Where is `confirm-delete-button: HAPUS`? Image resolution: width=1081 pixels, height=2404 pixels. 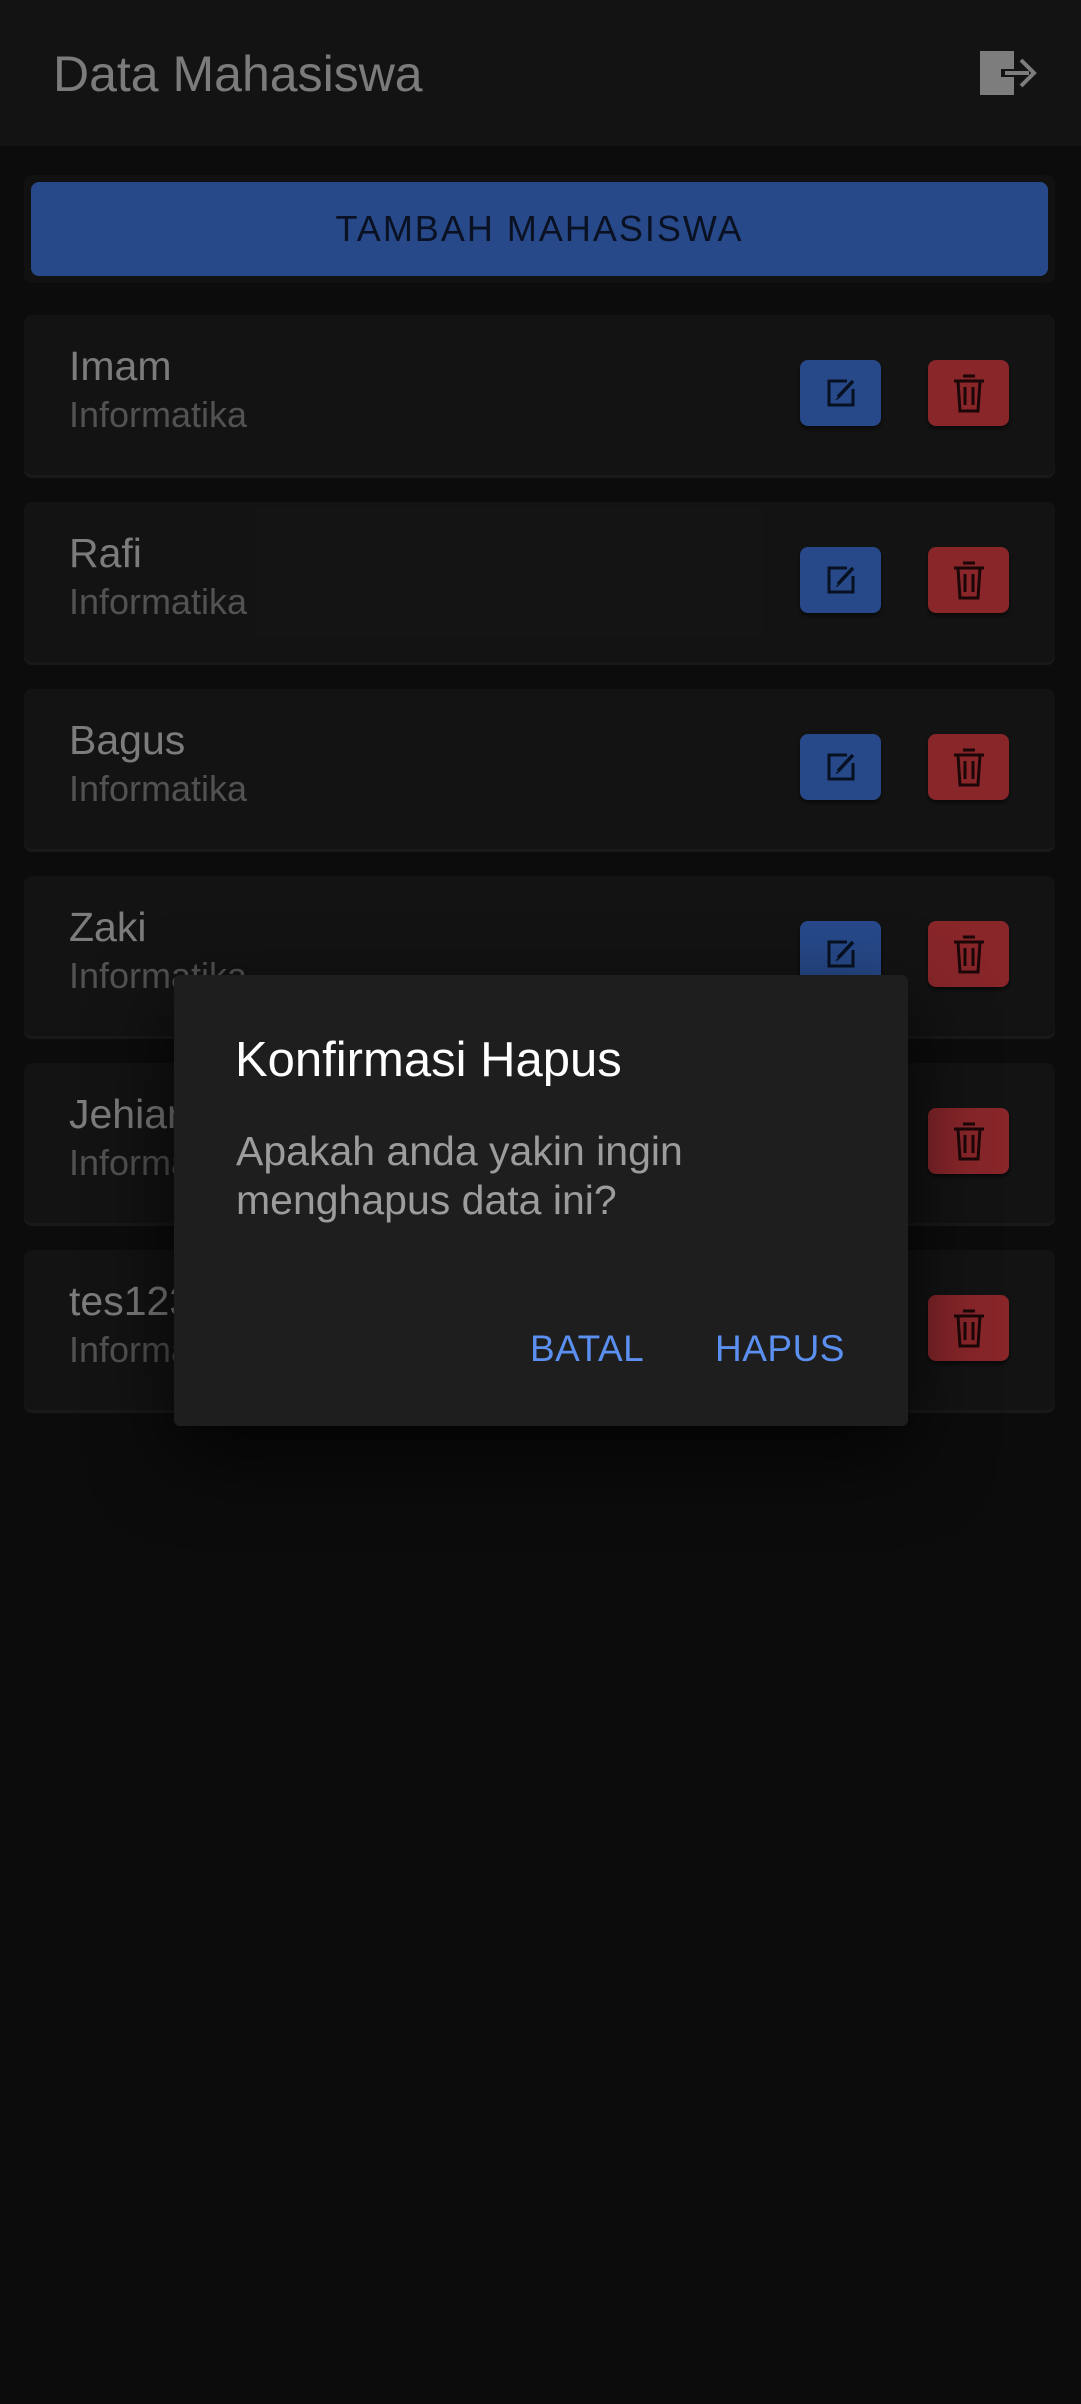 confirm-delete-button: HAPUS is located at coordinates (780, 1349).